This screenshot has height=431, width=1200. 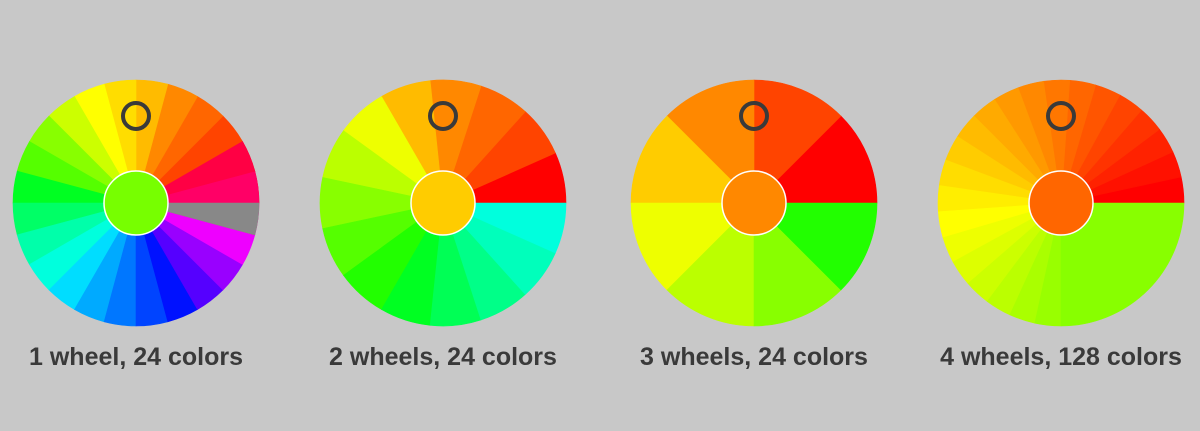 What do you see at coordinates (443, 203) in the screenshot?
I see `wheel-2-center-color` at bounding box center [443, 203].